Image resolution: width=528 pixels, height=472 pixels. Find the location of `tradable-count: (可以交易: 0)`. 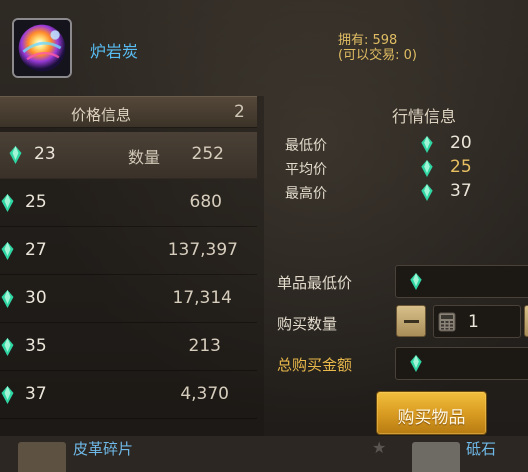

tradable-count: (可以交易: 0) is located at coordinates (377, 55).